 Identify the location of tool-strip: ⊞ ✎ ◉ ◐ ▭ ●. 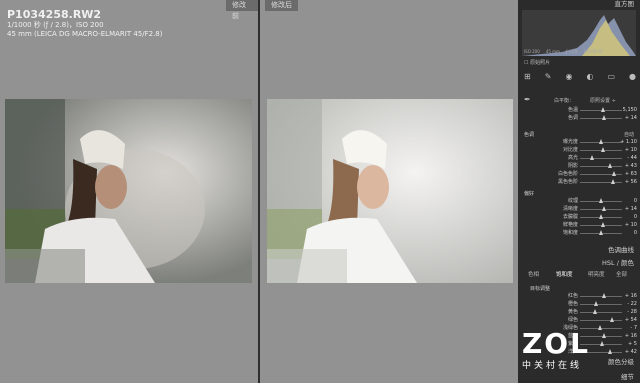
(580, 78).